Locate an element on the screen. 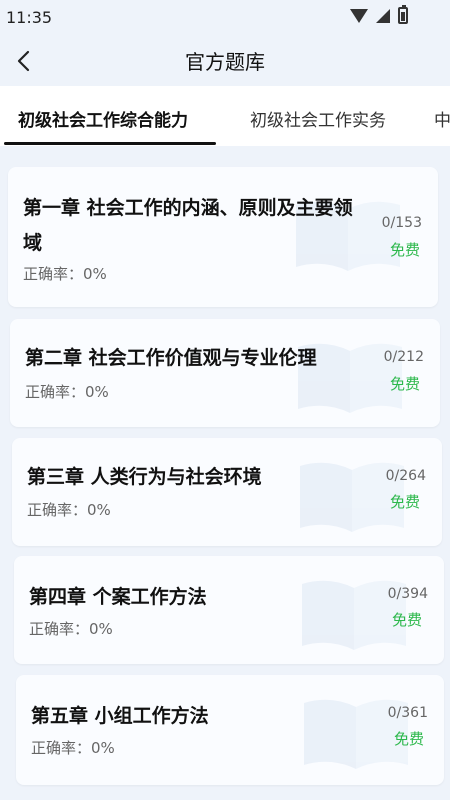 The image size is (450, 800). status-icons is located at coordinates (379, 14).